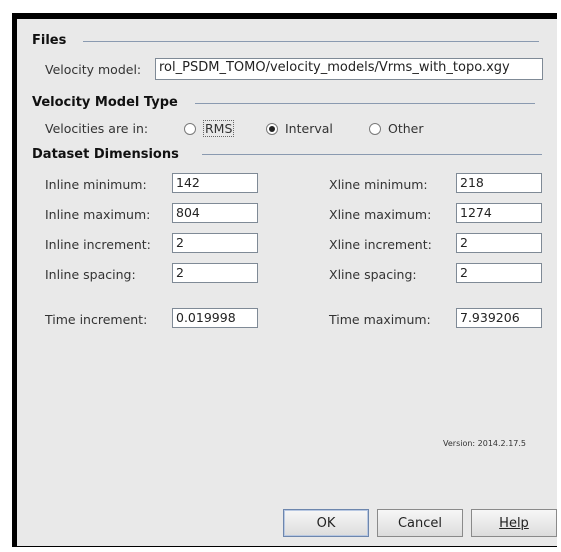 This screenshot has width=561, height=552. Describe the element at coordinates (406, 128) in the screenshot. I see `other-radio-label: Other` at that location.